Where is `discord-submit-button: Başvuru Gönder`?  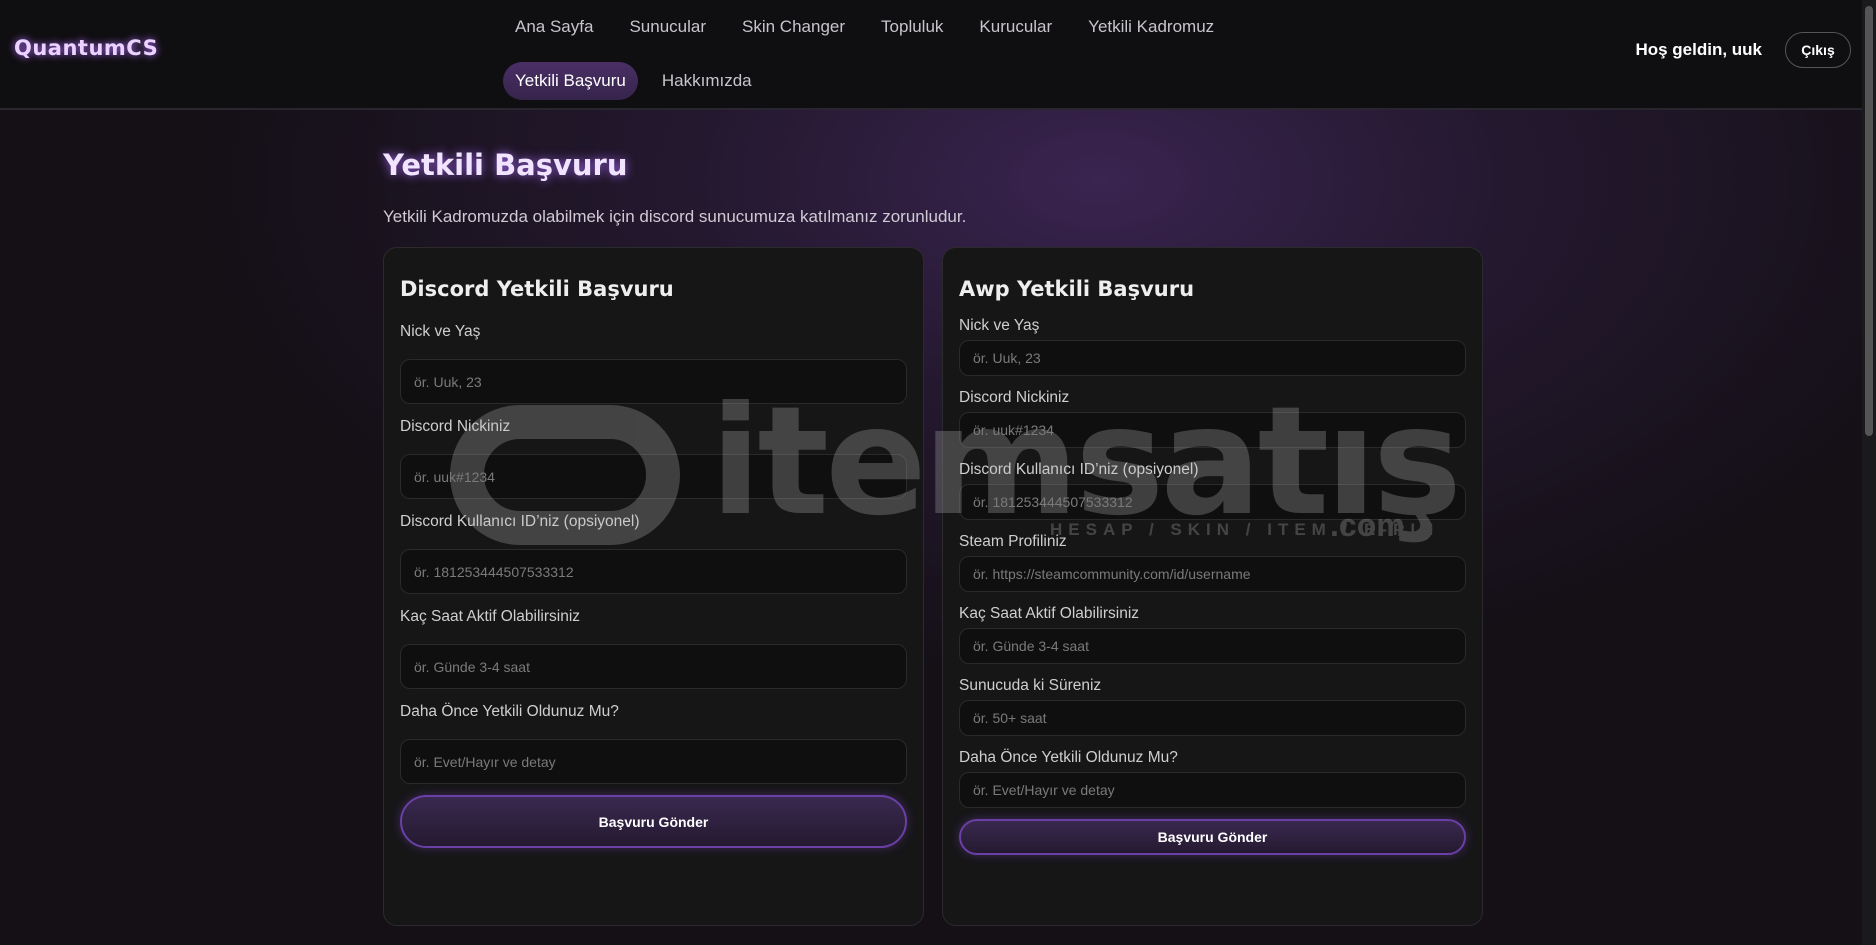
discord-submit-button: Başvuru Gönder is located at coordinates (653, 821).